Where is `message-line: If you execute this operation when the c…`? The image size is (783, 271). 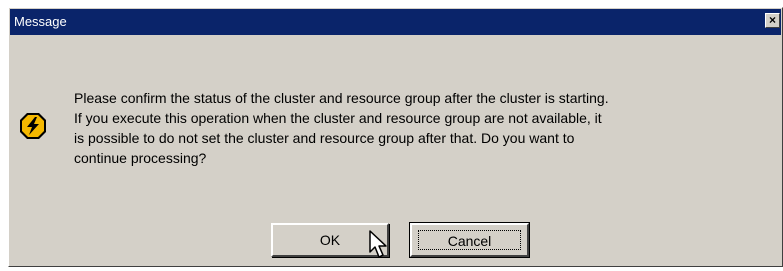
message-line: If you execute this operation when the c… is located at coordinates (338, 118).